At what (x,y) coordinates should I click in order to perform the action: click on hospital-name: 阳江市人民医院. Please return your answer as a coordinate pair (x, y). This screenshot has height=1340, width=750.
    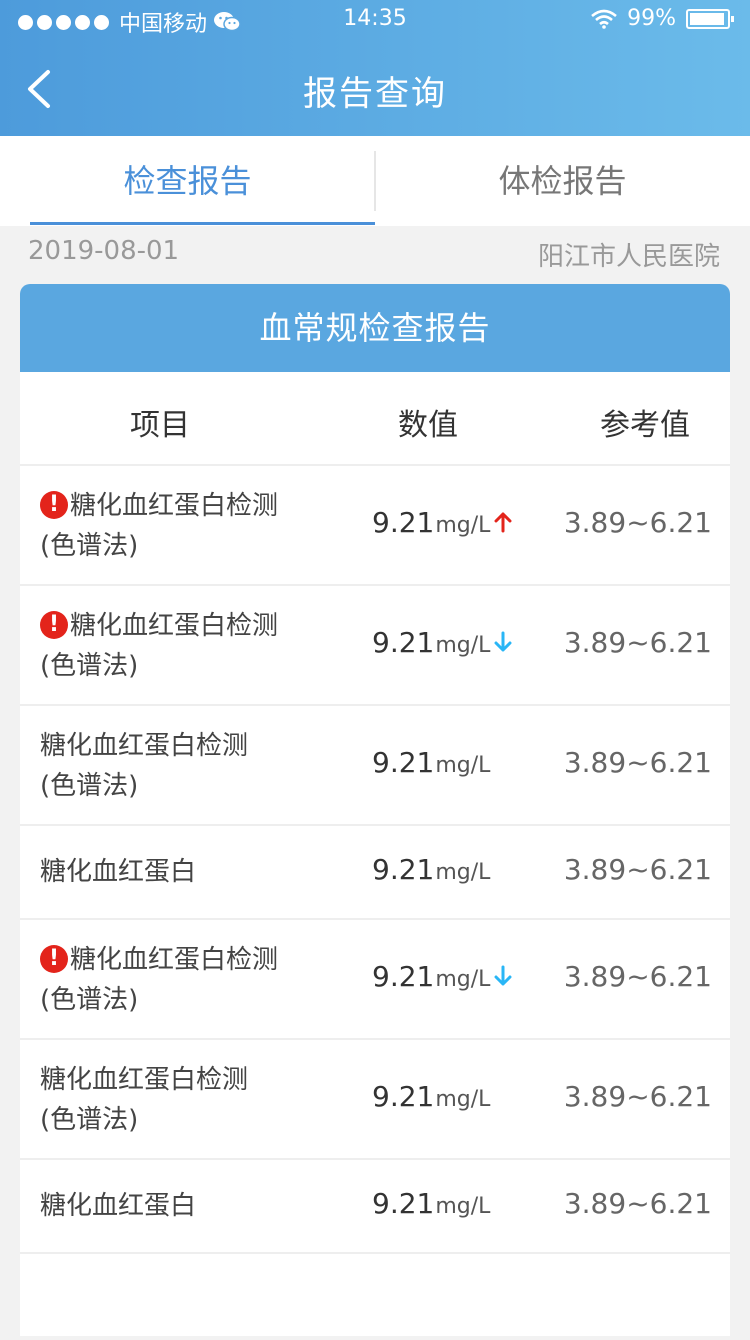
    Looking at the image, I should click on (628, 257).